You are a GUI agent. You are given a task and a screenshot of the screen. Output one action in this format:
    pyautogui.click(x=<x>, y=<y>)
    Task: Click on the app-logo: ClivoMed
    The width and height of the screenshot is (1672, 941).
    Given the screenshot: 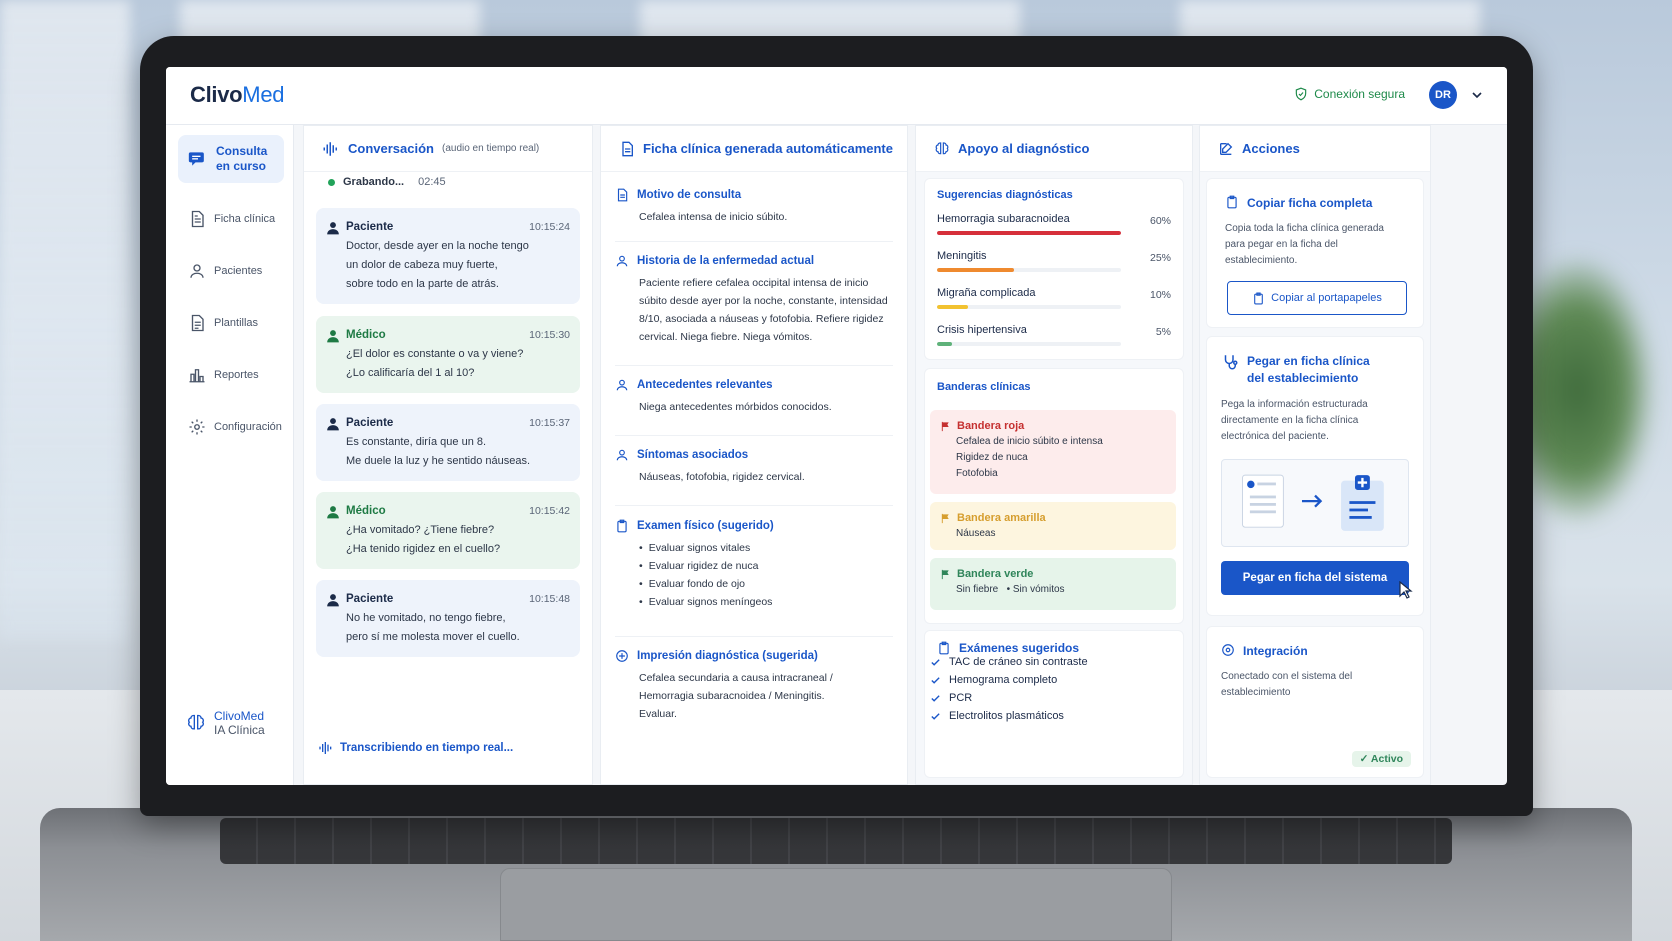 What is the action you would take?
    pyautogui.click(x=237, y=95)
    